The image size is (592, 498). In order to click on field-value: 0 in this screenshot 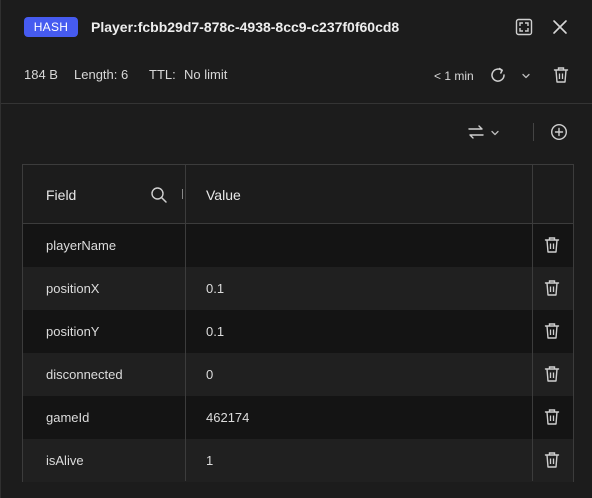, I will do `click(209, 374)`.